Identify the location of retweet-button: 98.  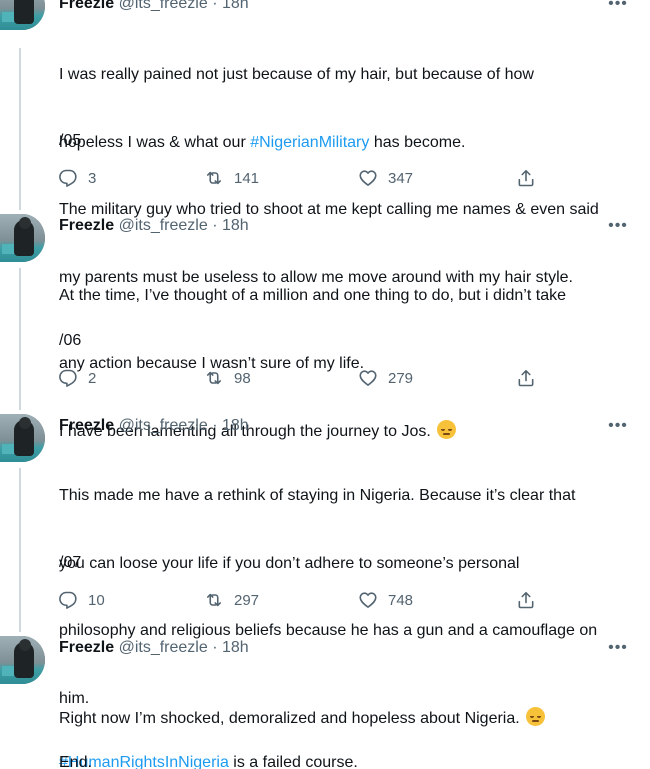
(227, 378).